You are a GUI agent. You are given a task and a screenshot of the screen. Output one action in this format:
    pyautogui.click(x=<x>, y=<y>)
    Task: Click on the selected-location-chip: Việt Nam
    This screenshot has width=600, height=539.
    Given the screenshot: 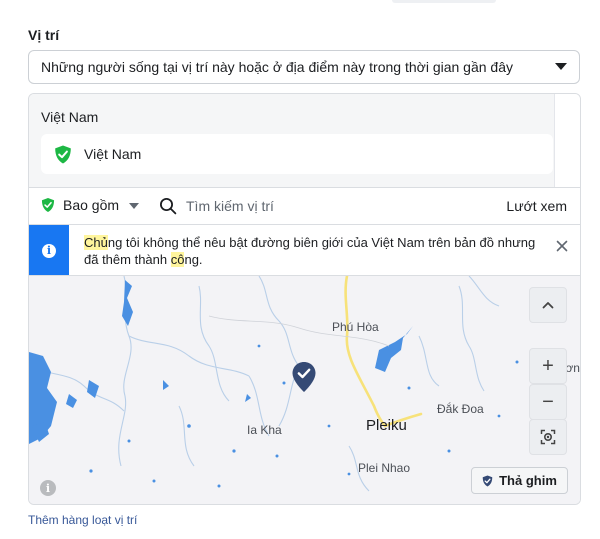 What is the action you would take?
    pyautogui.click(x=297, y=154)
    